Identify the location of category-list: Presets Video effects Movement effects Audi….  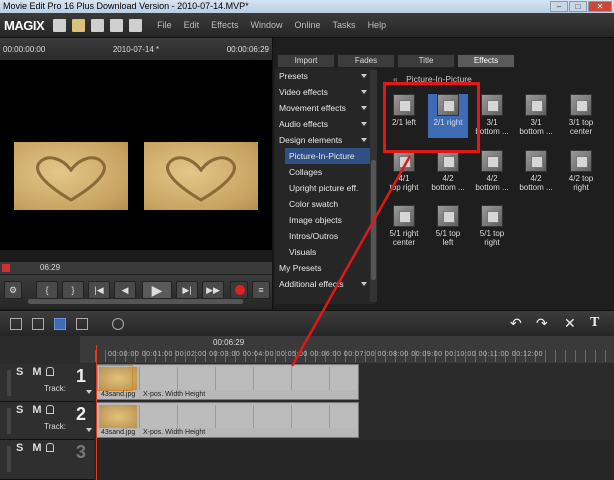
(325, 186).